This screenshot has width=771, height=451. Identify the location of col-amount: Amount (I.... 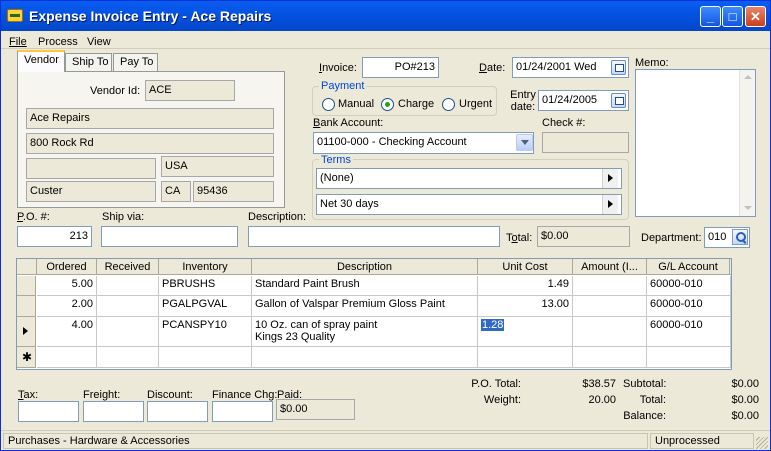
(610, 267).